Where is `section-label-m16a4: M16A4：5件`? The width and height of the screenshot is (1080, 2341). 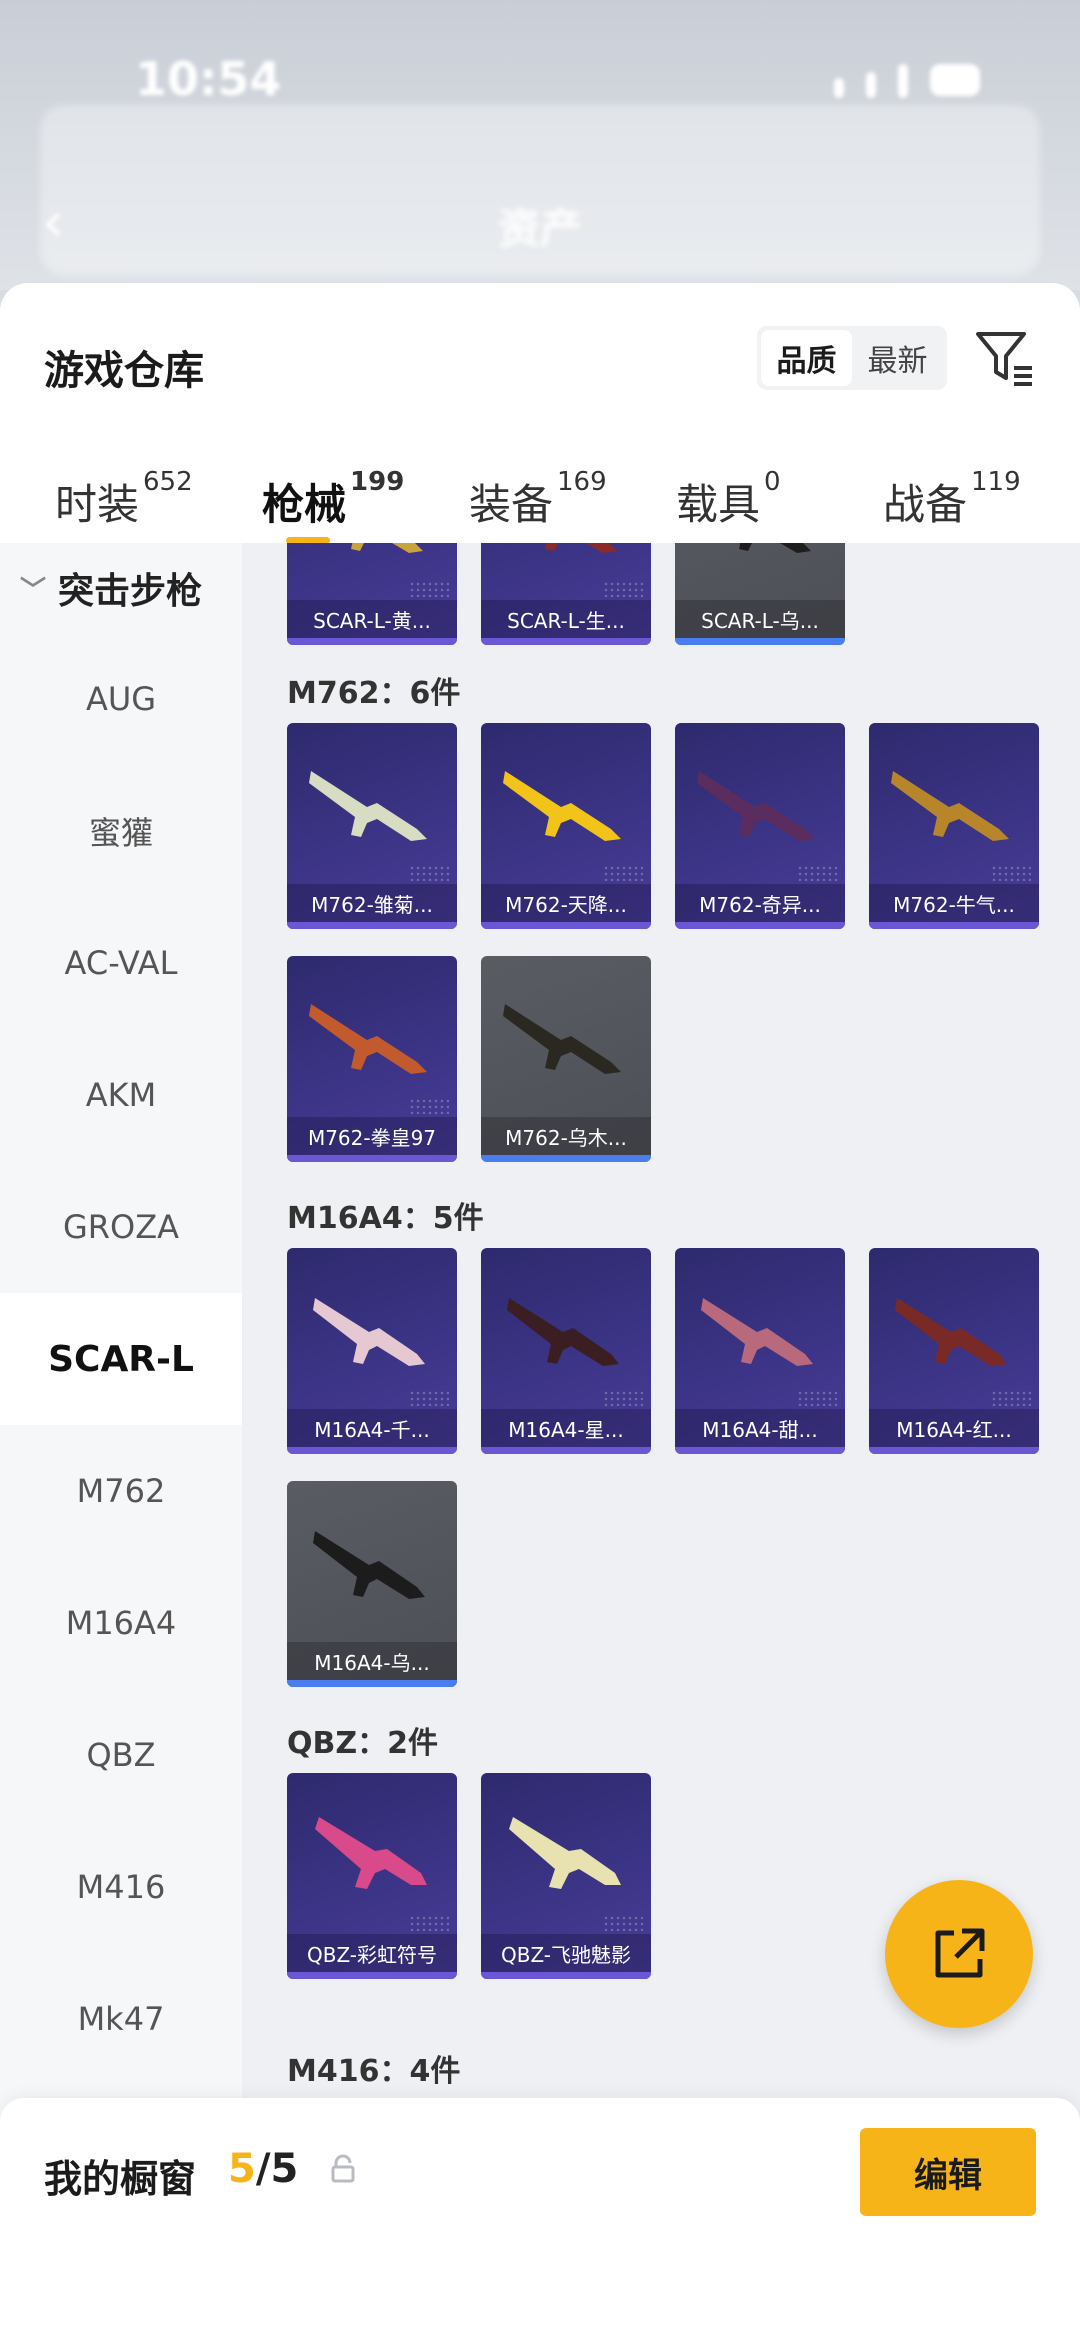
section-label-m16a4: M16A4：5件 is located at coordinates (385, 1218).